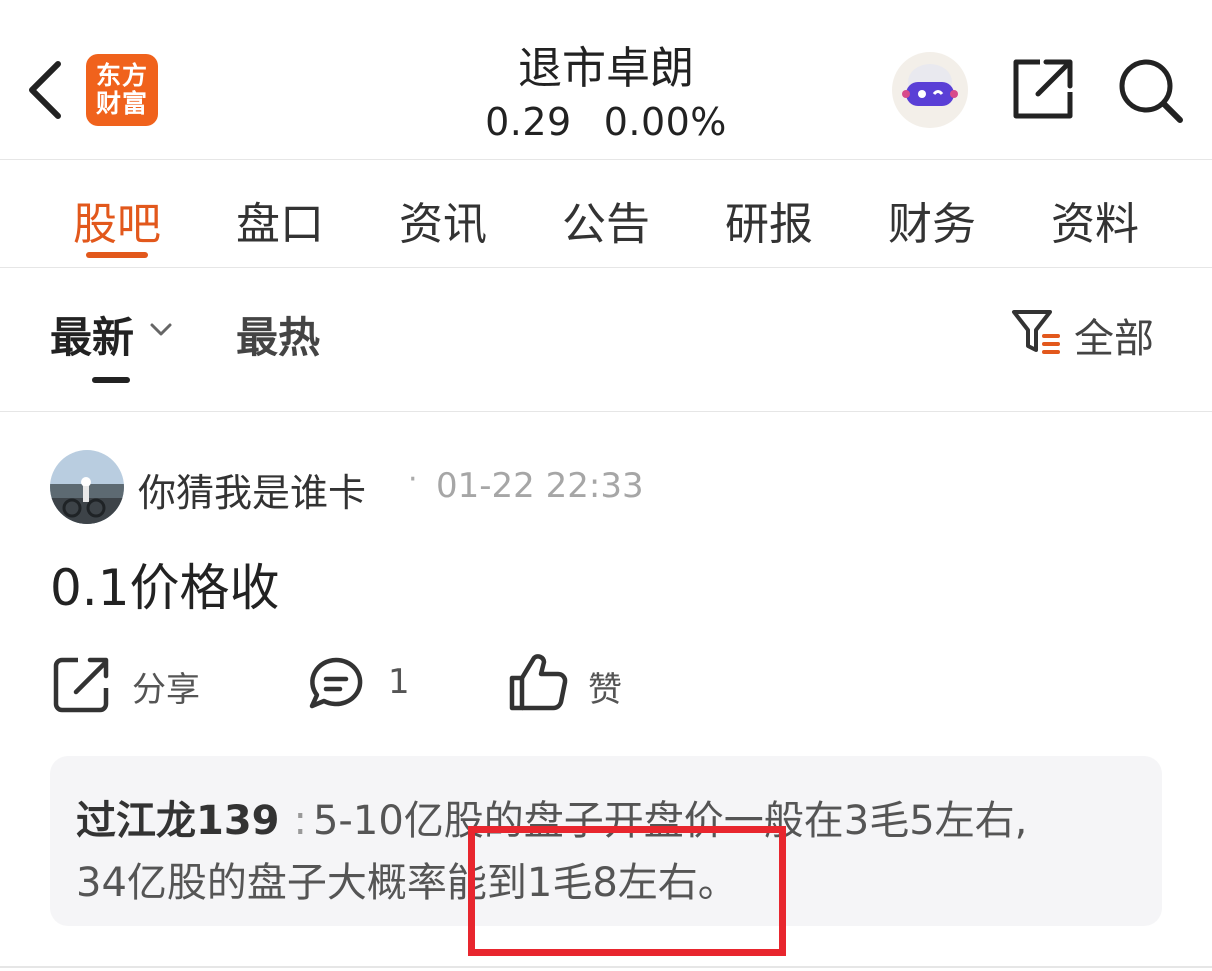  I want to click on sort-divider, so click(606, 411).